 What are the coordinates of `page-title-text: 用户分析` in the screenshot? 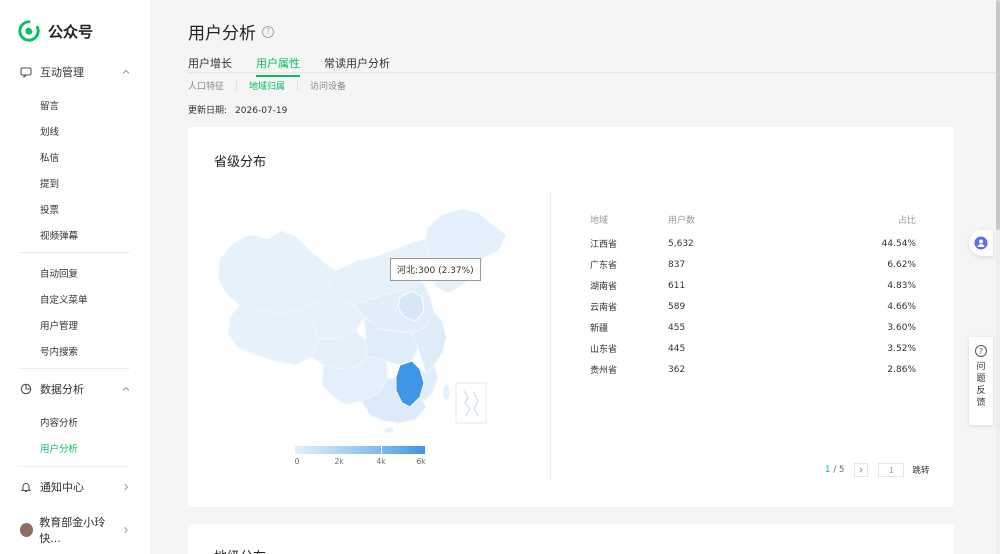 It's located at (222, 34).